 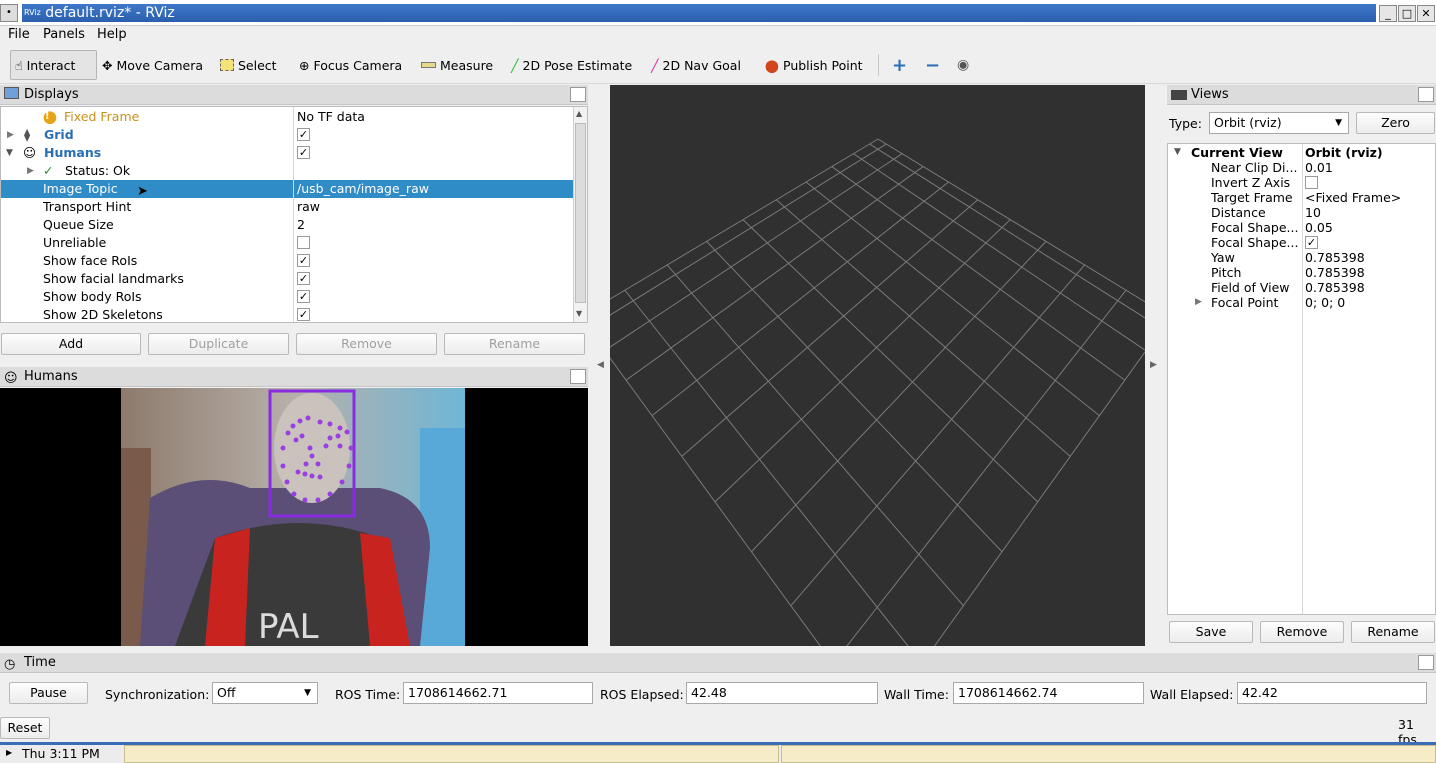 I want to click on 2d-nav-goal-tool-button: ╱ 2D Nav Goal, so click(x=696, y=65).